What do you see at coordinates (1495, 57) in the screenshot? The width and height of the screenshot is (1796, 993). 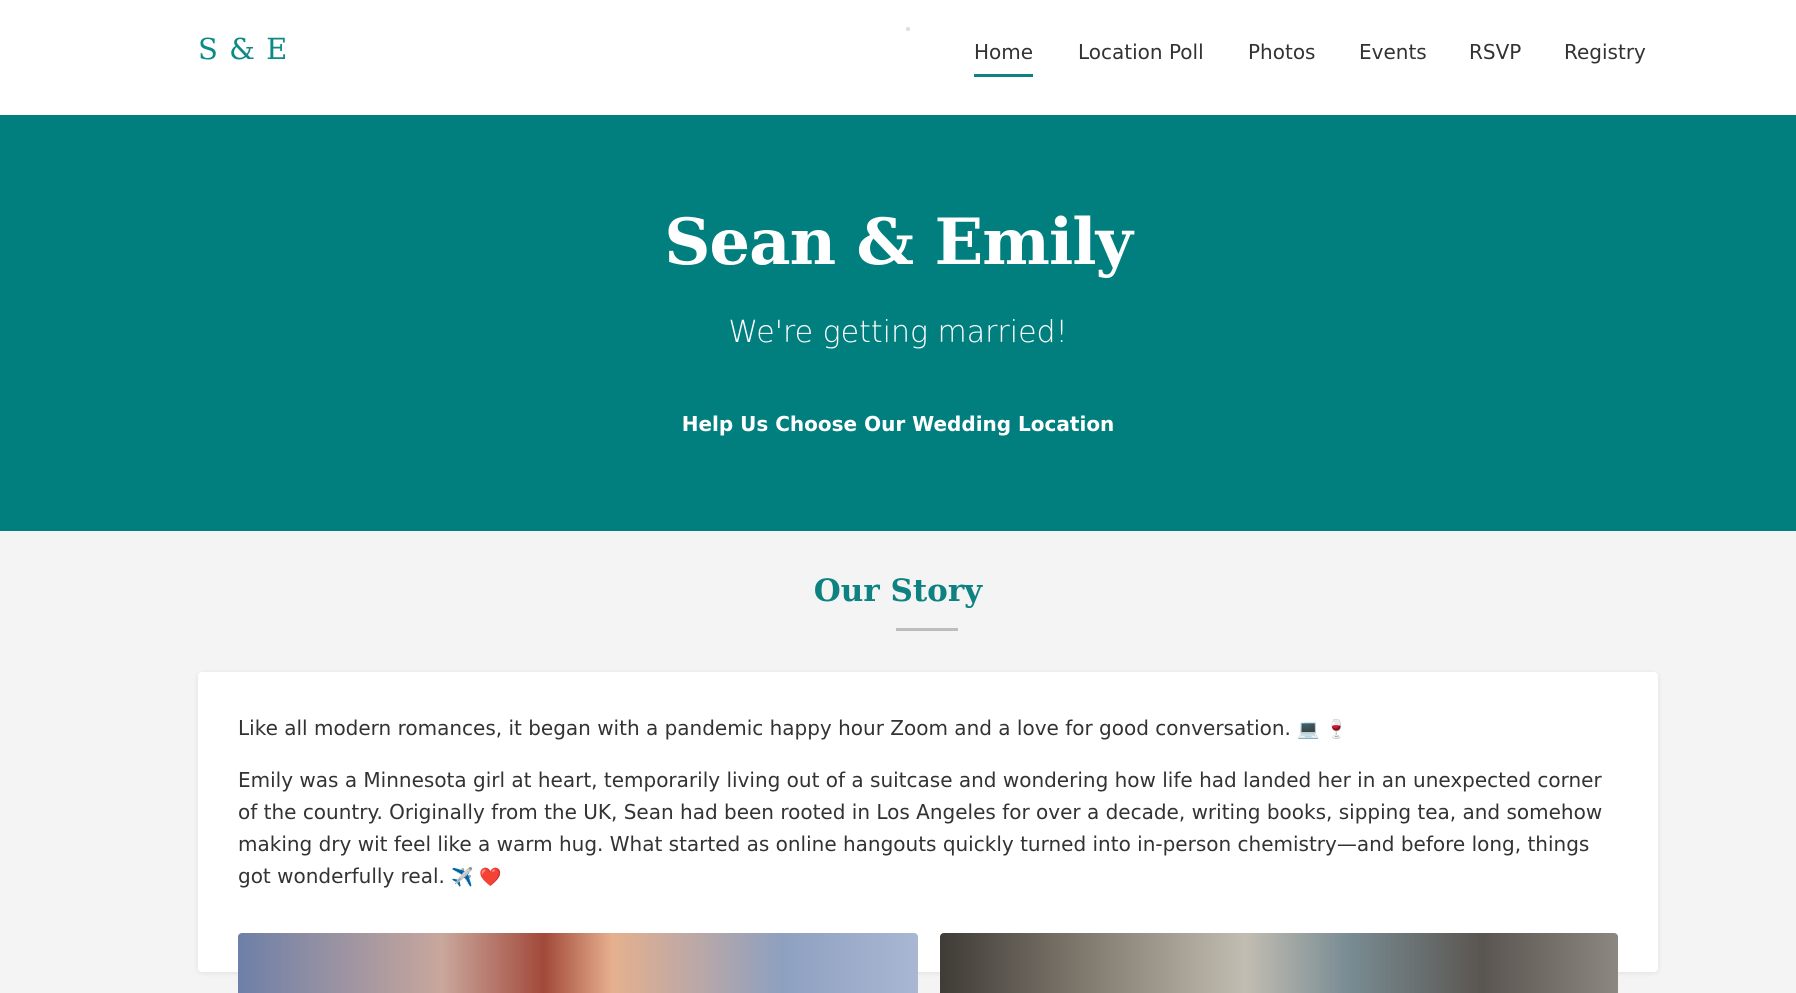 I see `nav-rsvp: RSVP` at bounding box center [1495, 57].